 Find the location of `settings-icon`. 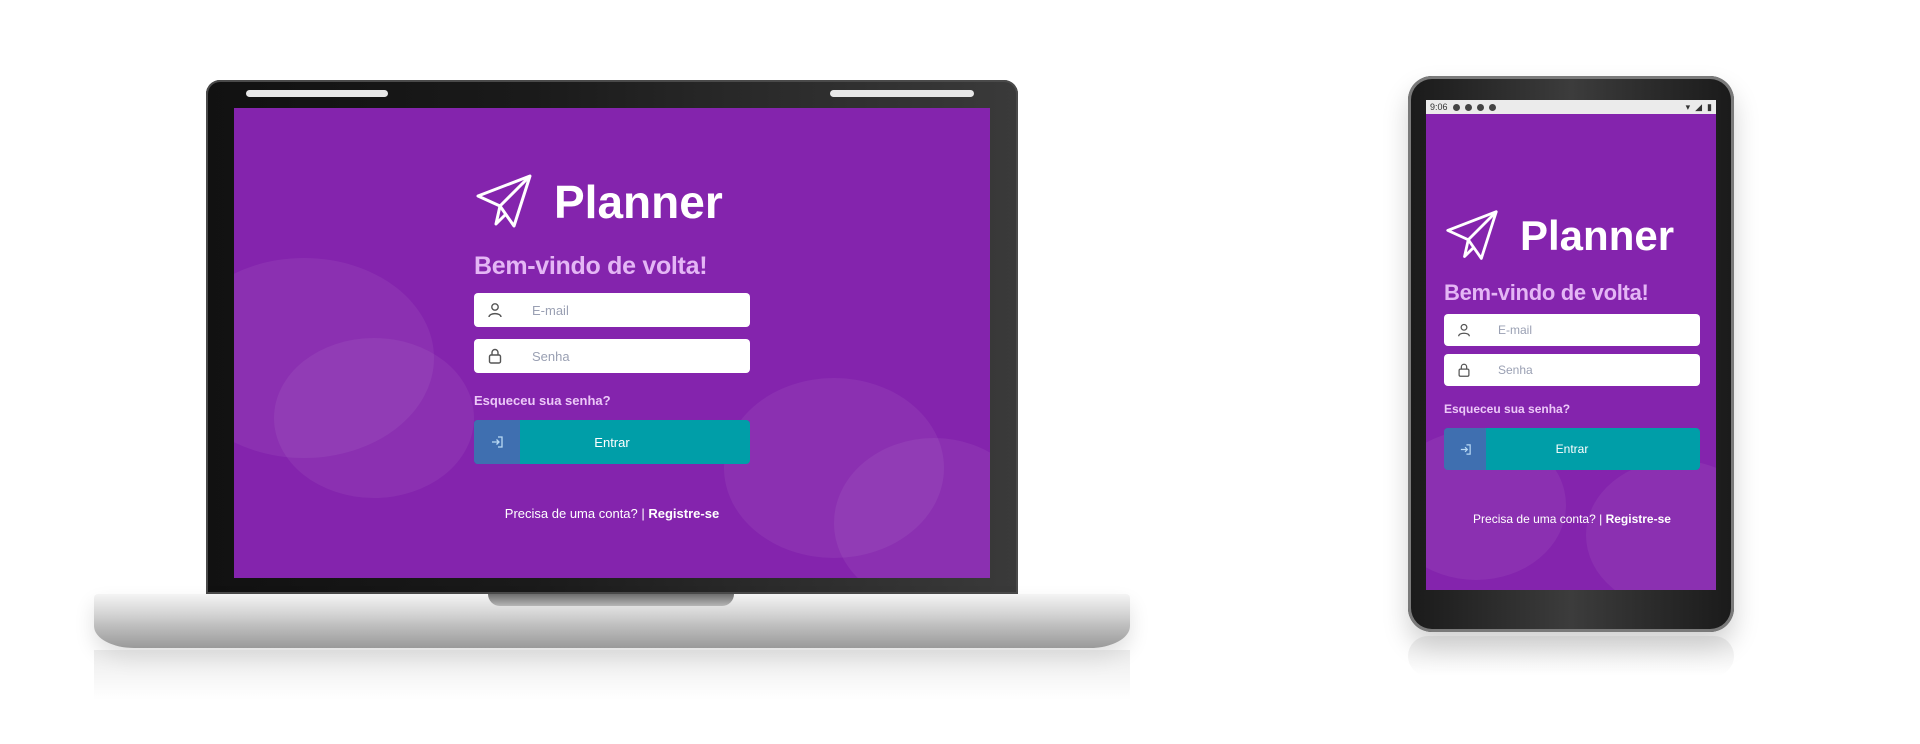

settings-icon is located at coordinates (1456, 107).